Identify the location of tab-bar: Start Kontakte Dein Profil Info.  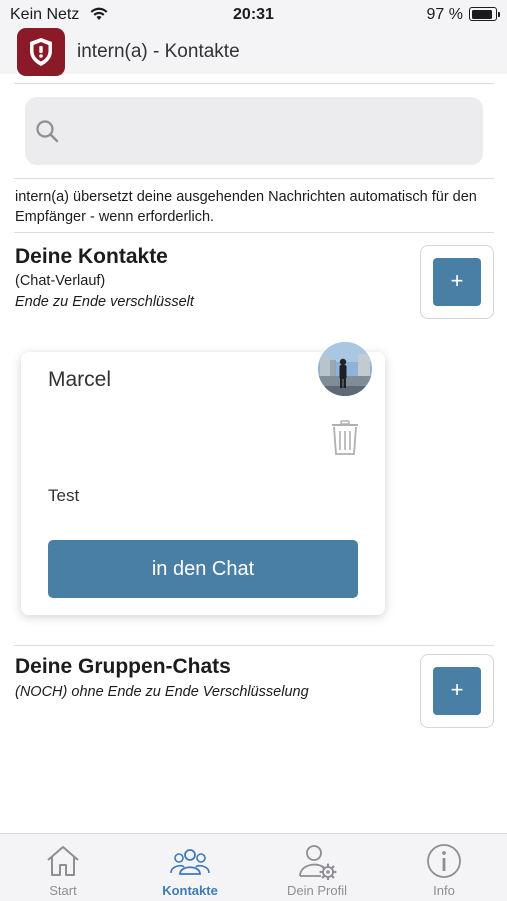
(253, 867).